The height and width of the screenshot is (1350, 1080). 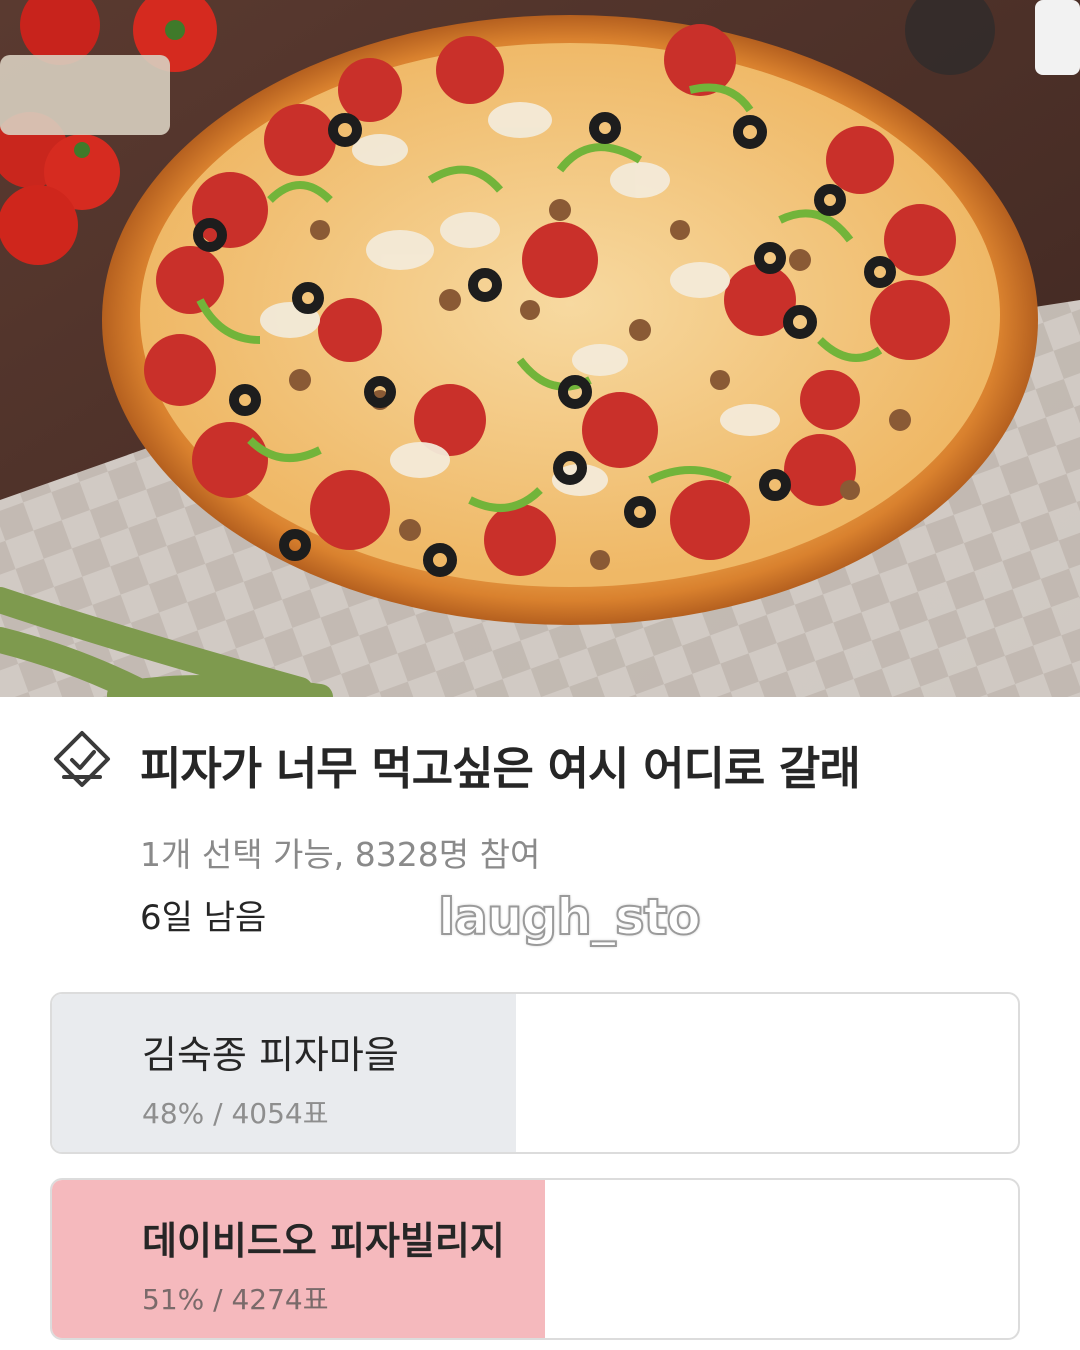 What do you see at coordinates (235, 1299) in the screenshot?
I see `poll-option-stats: 51% / 4274표` at bounding box center [235, 1299].